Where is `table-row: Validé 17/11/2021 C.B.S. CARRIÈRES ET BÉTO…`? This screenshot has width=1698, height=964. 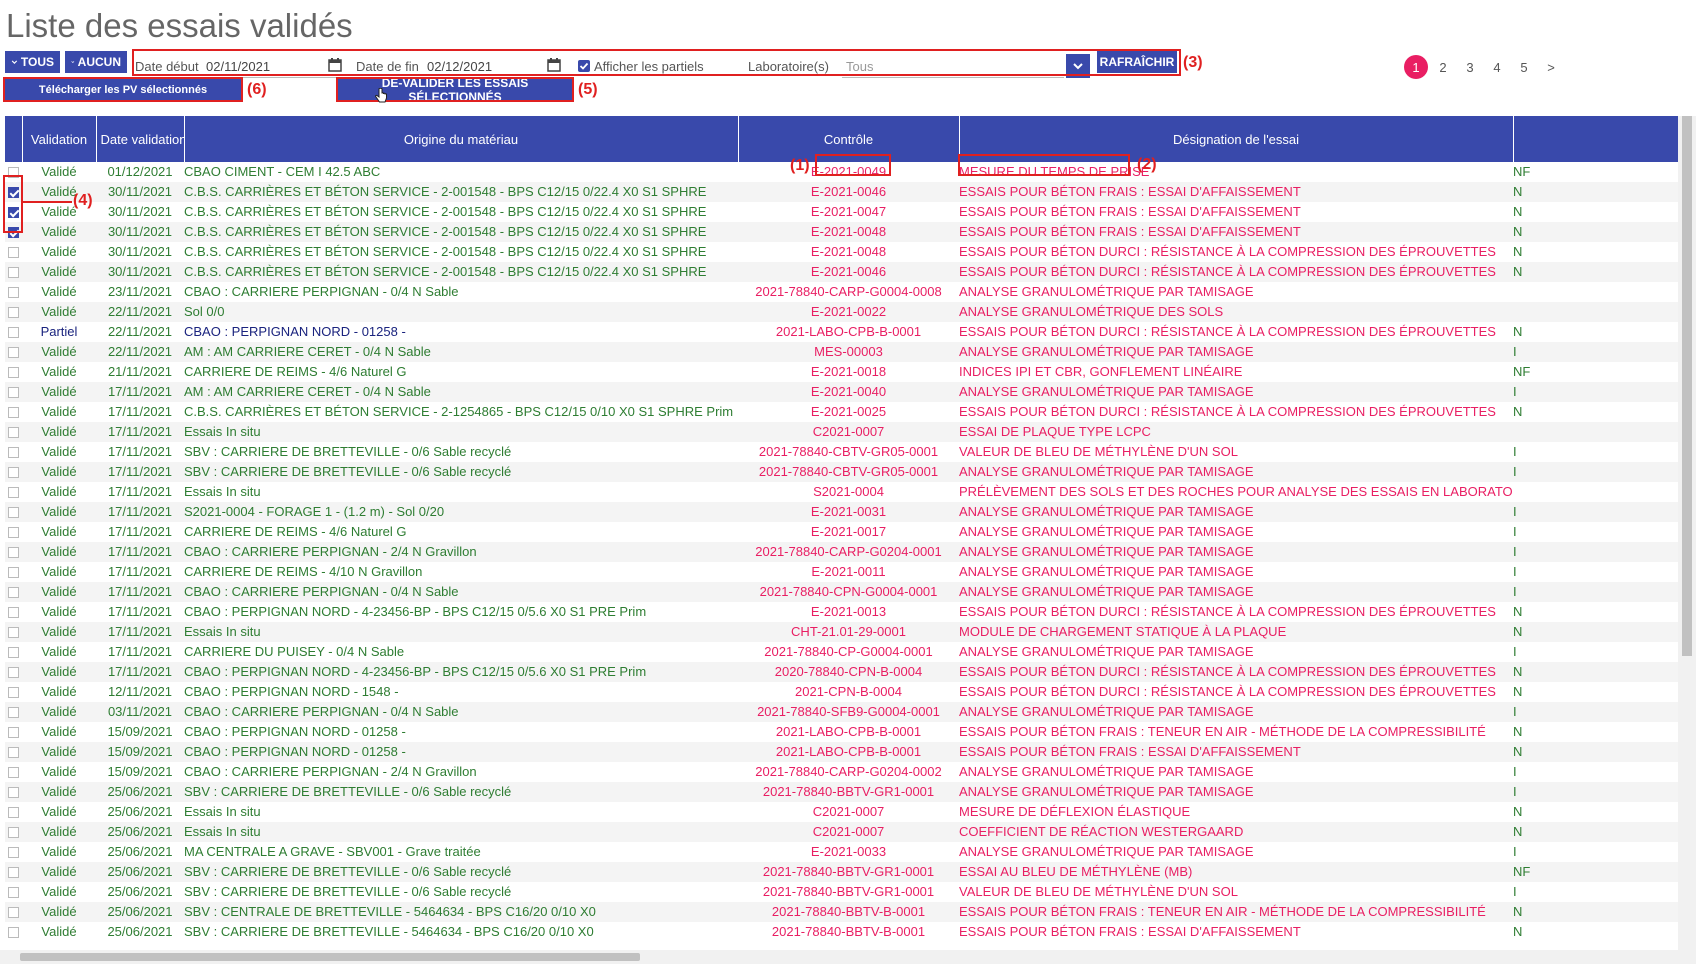
table-row: Validé 17/11/2021 C.B.S. CARRIÈRES ET BÉTO… is located at coordinates (842, 412).